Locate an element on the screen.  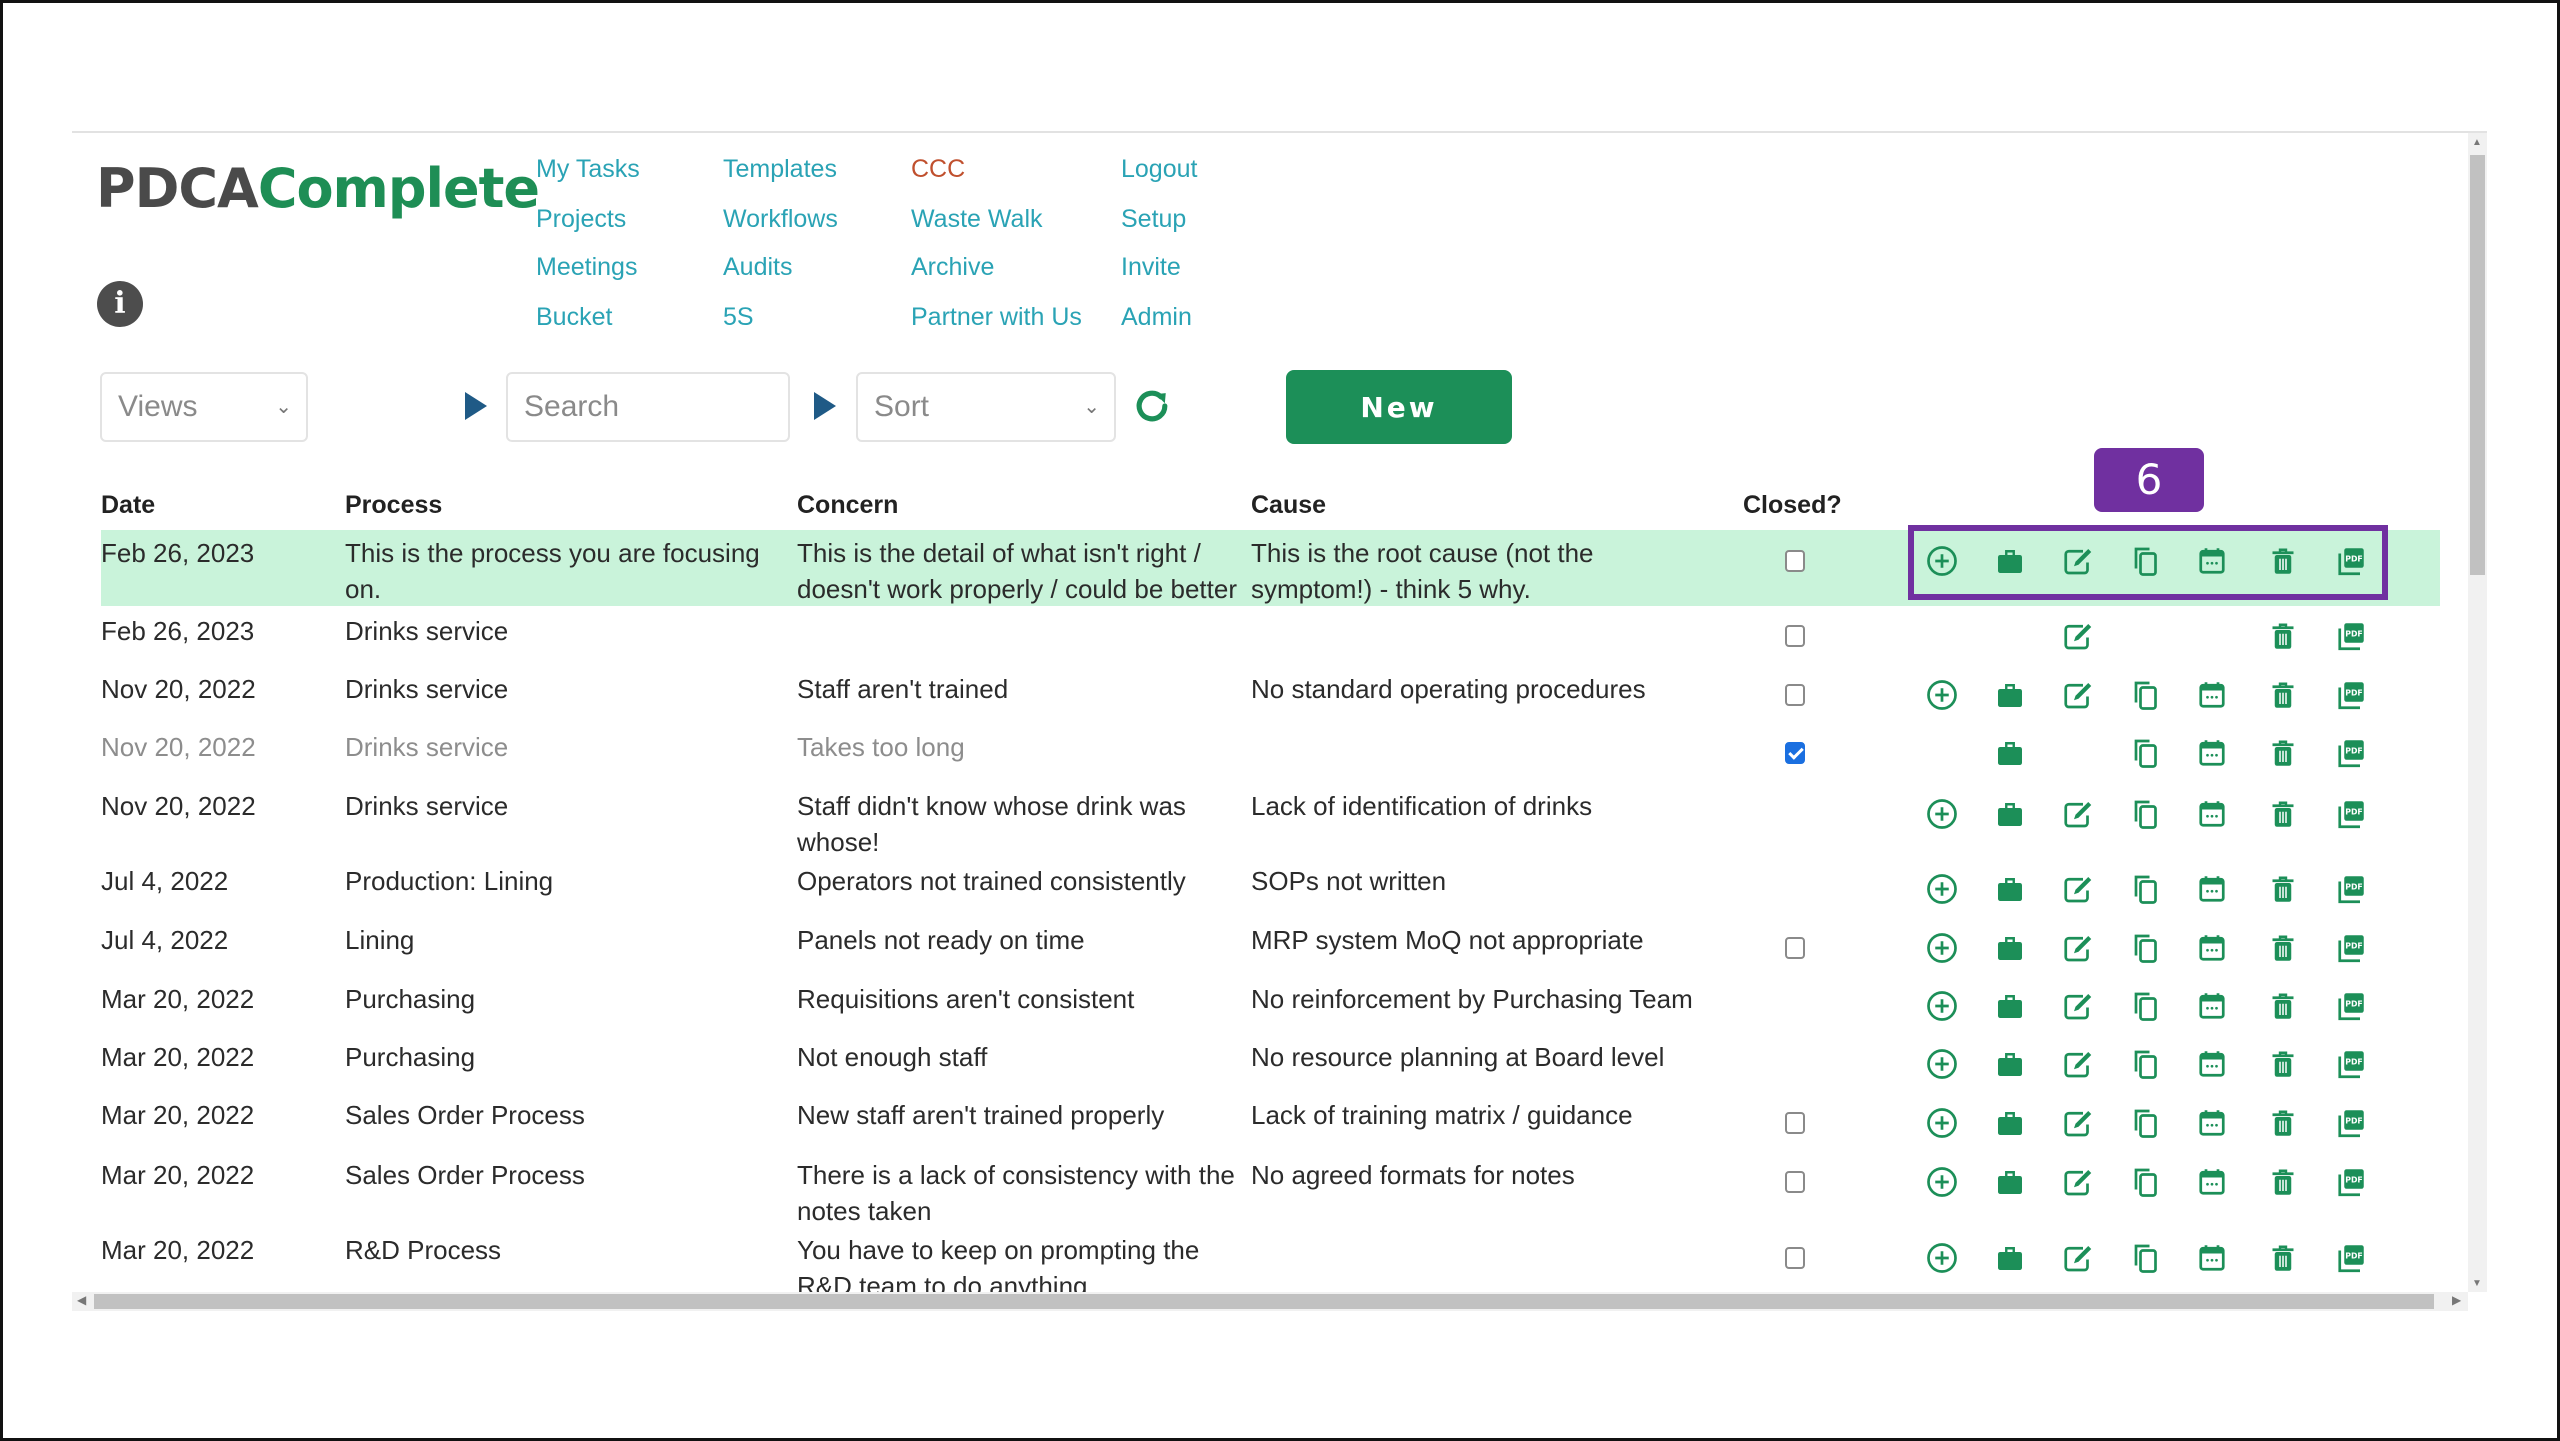
info-icon: i is located at coordinates (120, 304).